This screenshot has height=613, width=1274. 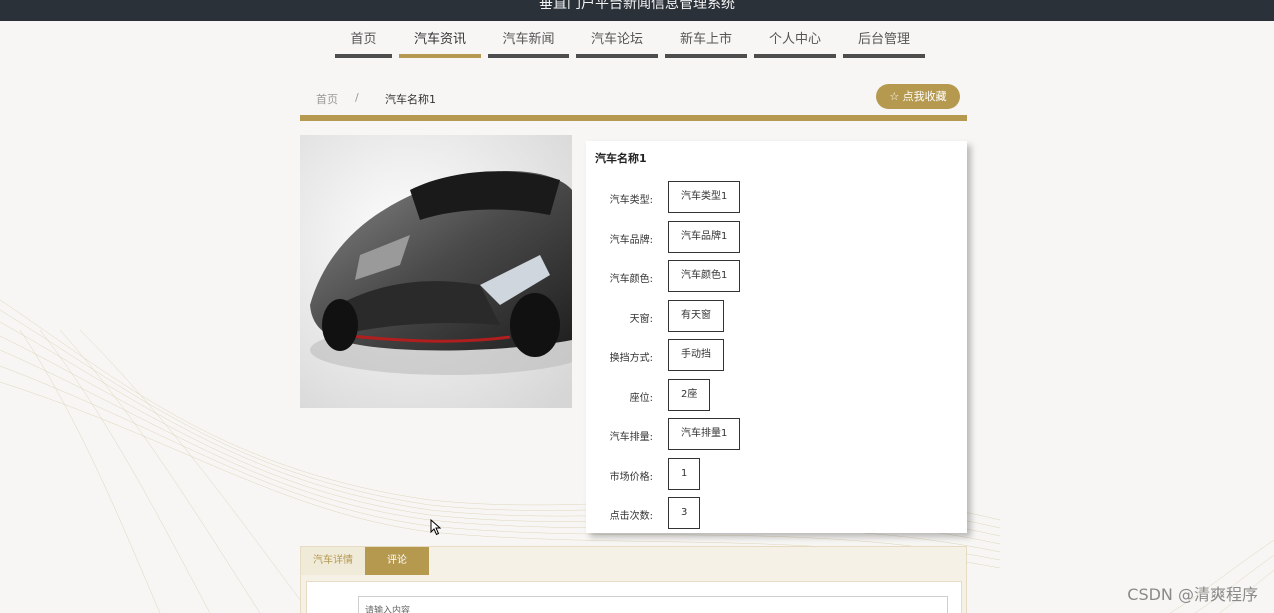 I want to click on system-title-bar: 垂直门户平台新闻信息管理系统, so click(x=637, y=10).